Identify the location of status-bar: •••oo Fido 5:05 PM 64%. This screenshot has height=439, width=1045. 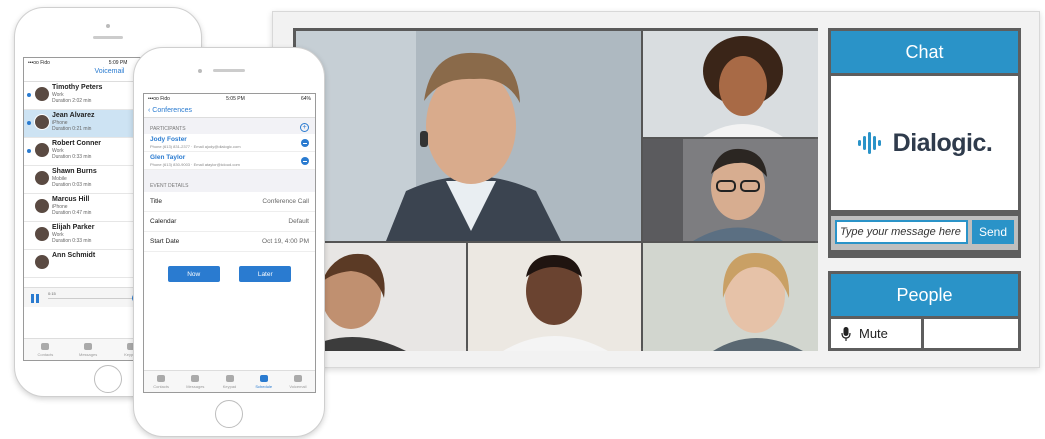
(229, 99).